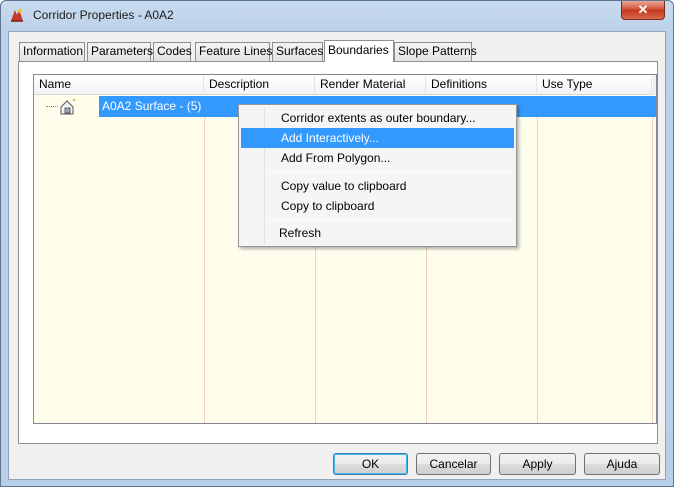 This screenshot has height=487, width=674. I want to click on corridor-surface-icon, so click(68, 107).